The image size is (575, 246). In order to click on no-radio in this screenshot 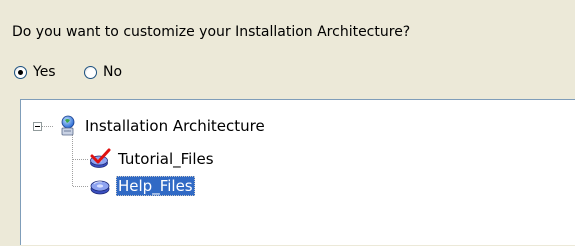, I will do `click(90, 72)`.